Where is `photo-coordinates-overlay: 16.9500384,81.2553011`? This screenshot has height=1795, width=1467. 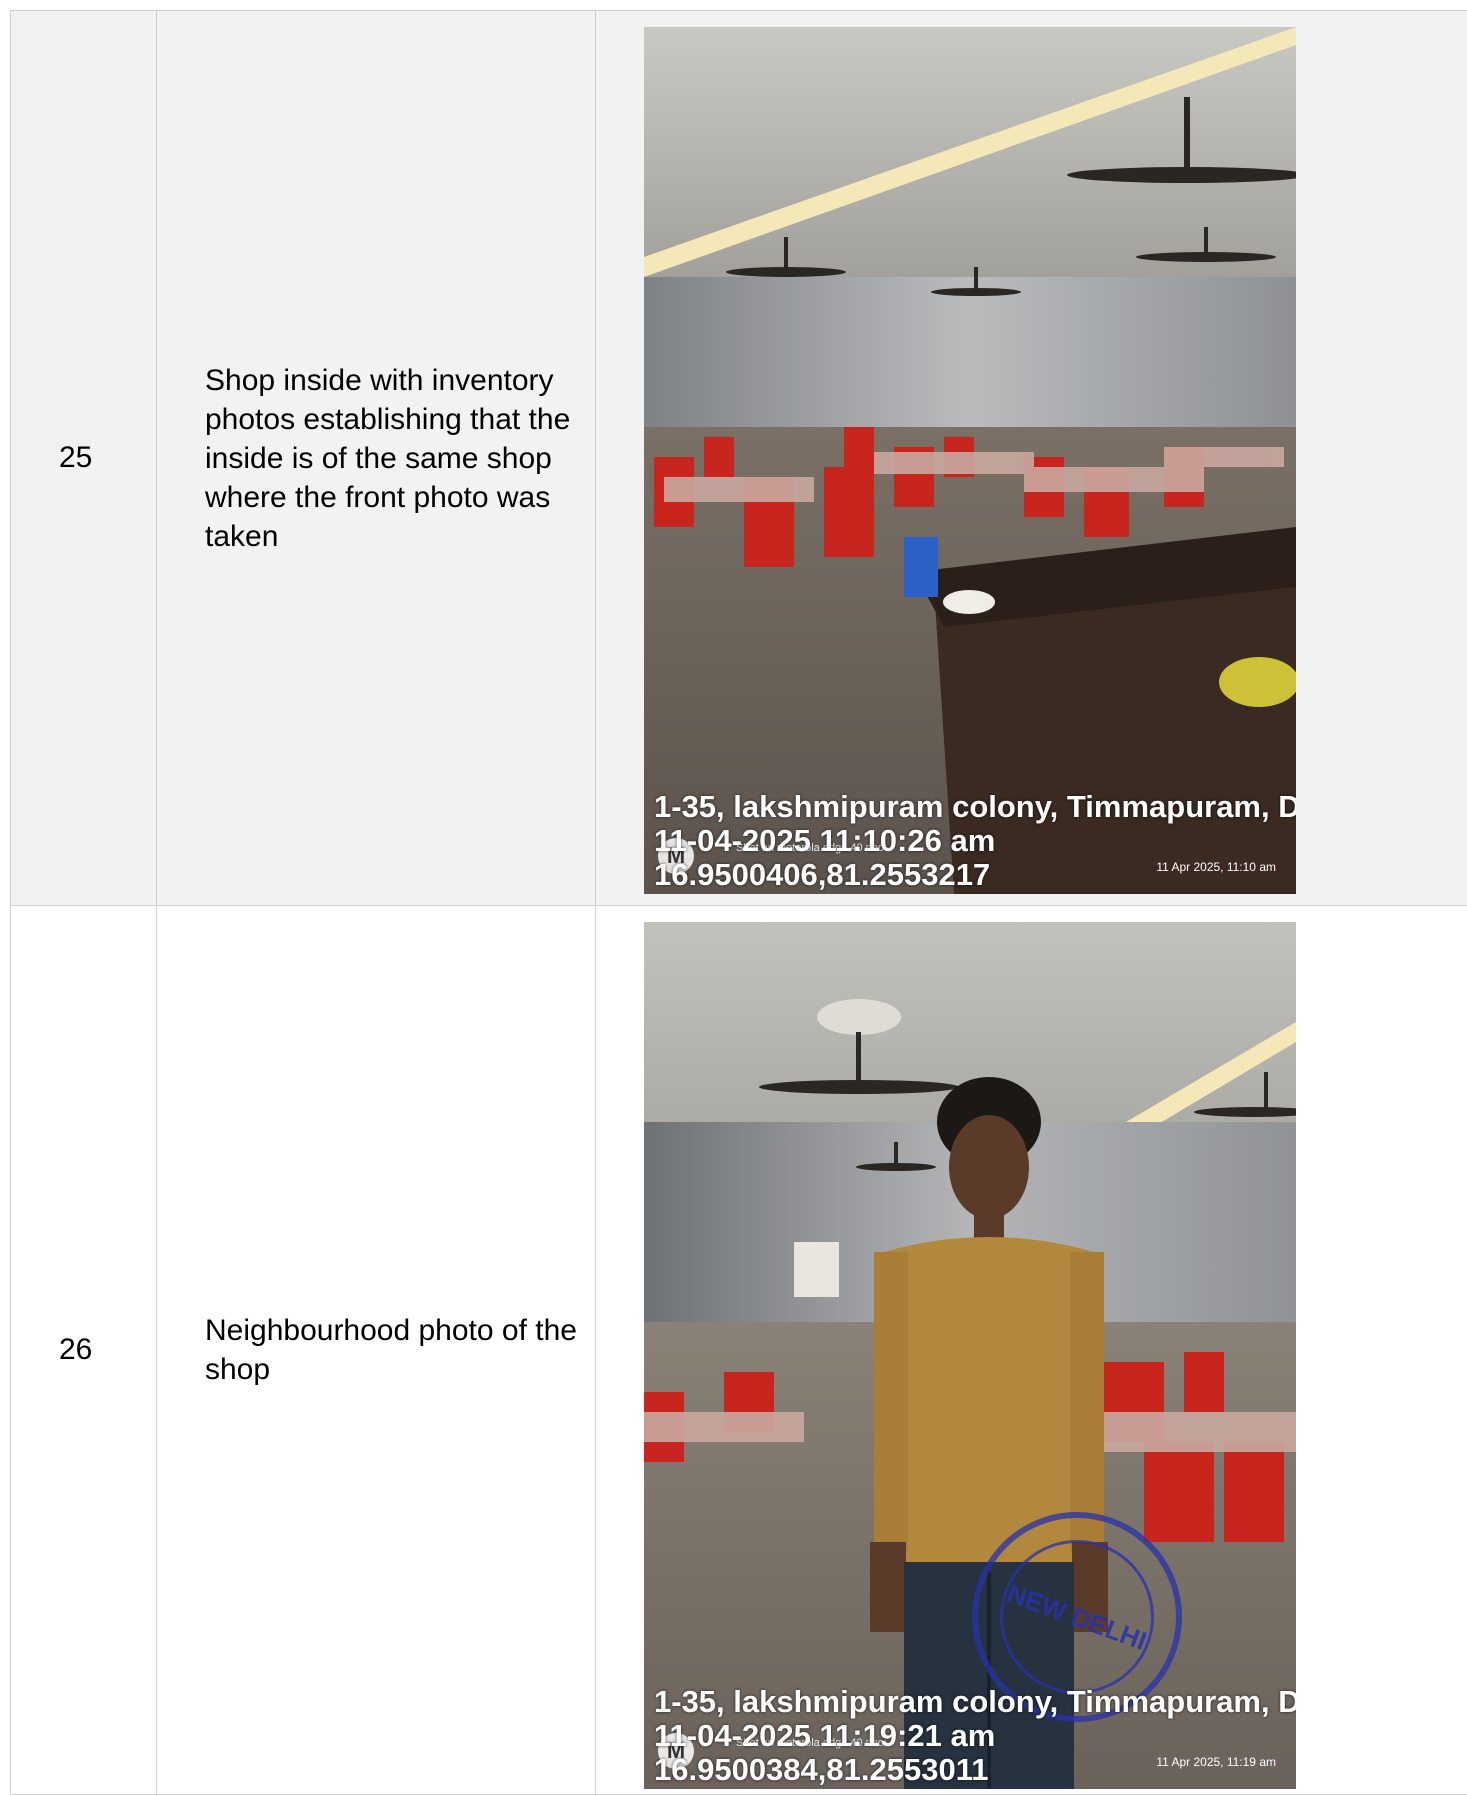
photo-coordinates-overlay: 16.9500384,81.2553011 is located at coordinates (821, 1769).